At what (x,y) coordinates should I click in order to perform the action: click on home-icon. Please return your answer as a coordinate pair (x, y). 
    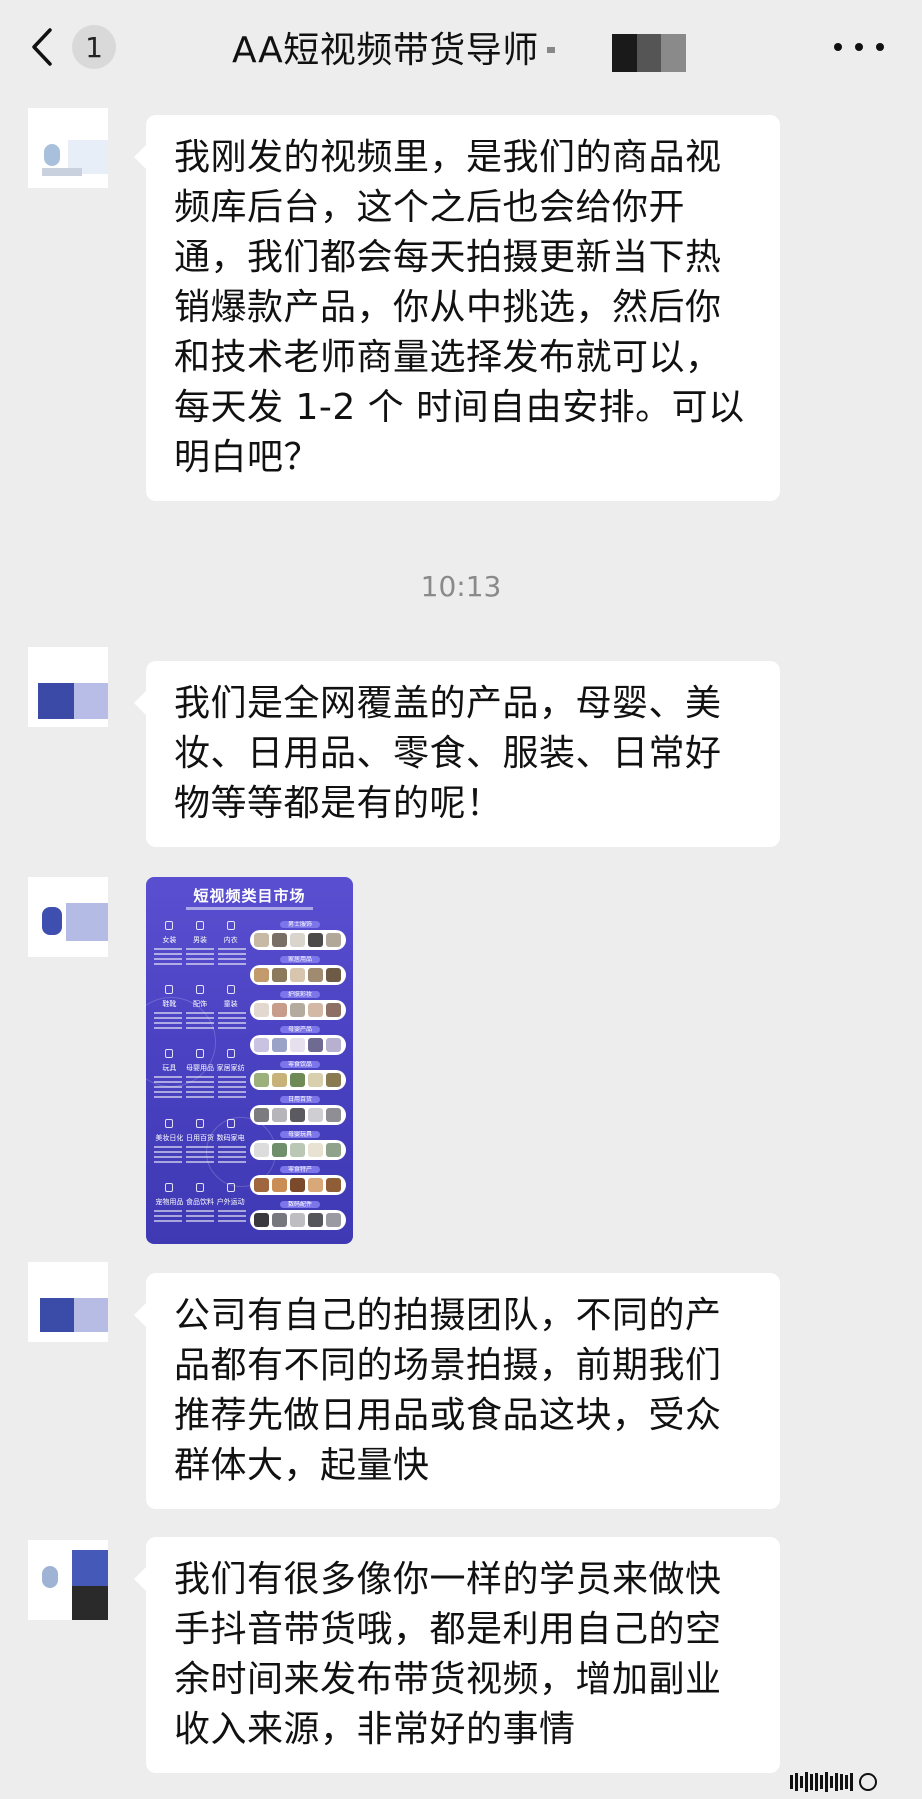
    Looking at the image, I should click on (230, 1053).